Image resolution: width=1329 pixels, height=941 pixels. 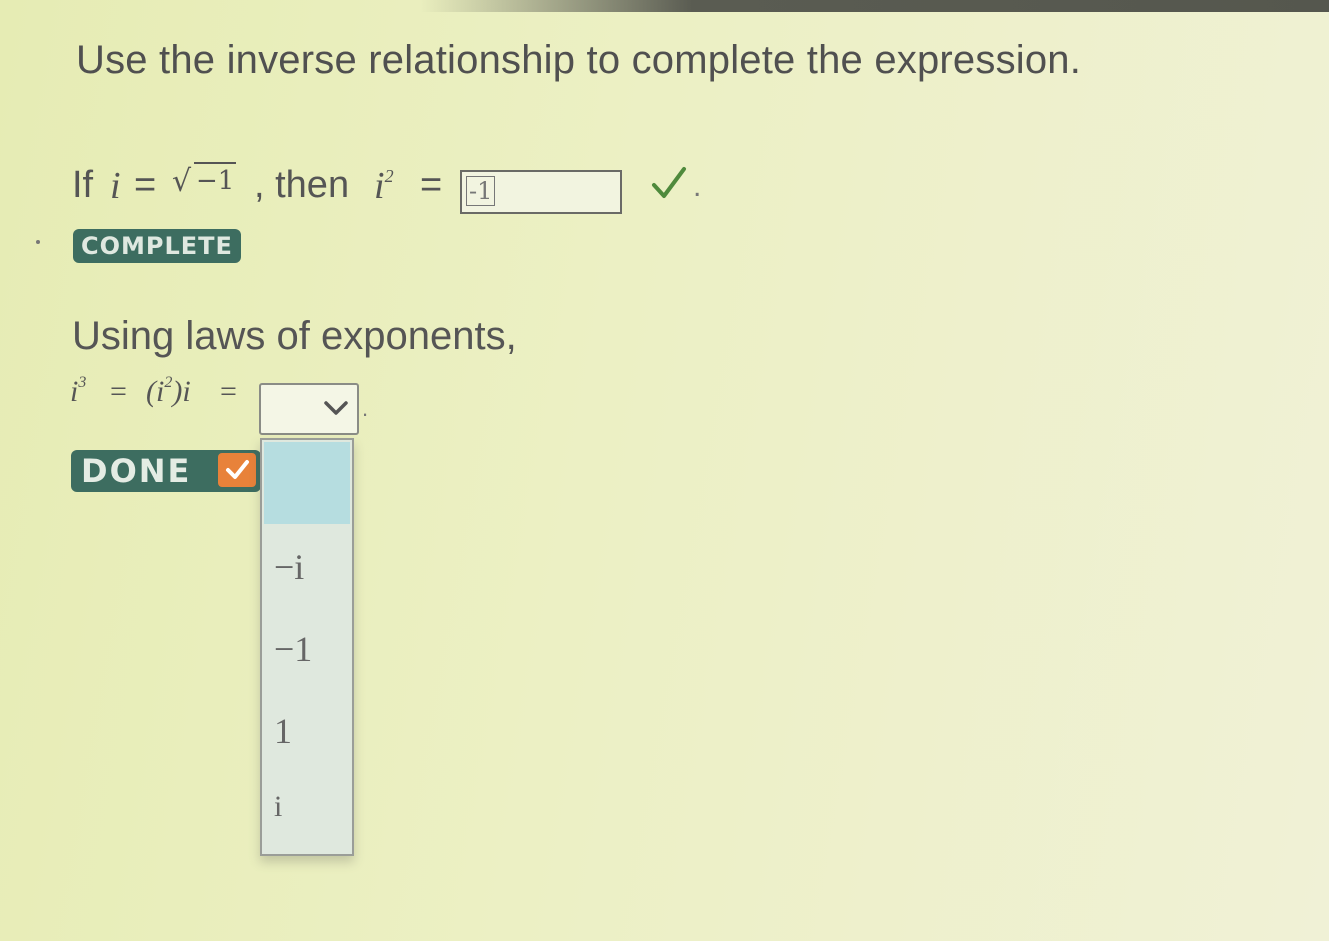 What do you see at coordinates (302, 185) in the screenshot?
I see `then-word: , then` at bounding box center [302, 185].